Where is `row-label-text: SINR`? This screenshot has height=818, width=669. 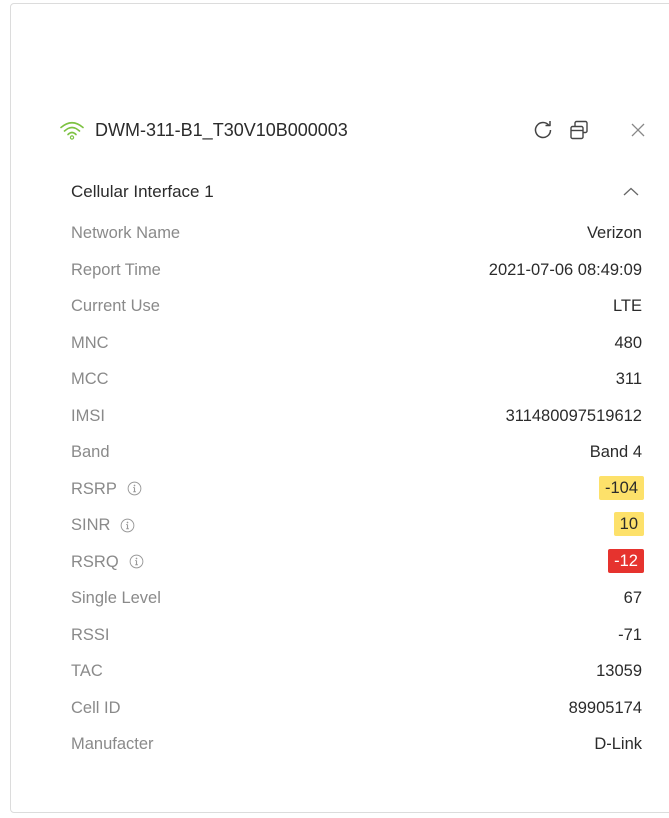
row-label-text: SINR is located at coordinates (91, 525).